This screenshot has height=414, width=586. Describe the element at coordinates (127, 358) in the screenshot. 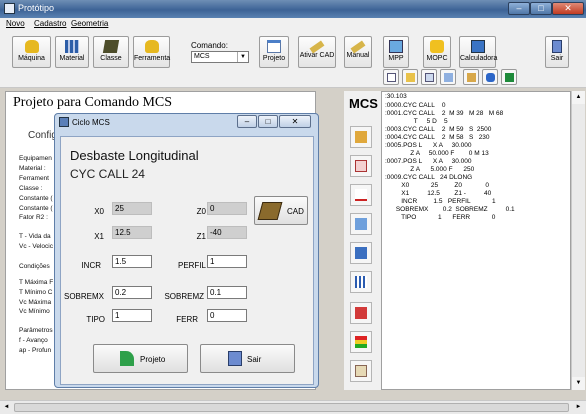

I see `arrow-right-icon` at that location.